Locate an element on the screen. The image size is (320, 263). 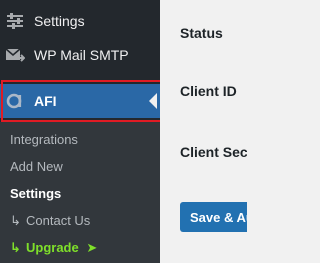
client-id-label: Client ID is located at coordinates (208, 91).